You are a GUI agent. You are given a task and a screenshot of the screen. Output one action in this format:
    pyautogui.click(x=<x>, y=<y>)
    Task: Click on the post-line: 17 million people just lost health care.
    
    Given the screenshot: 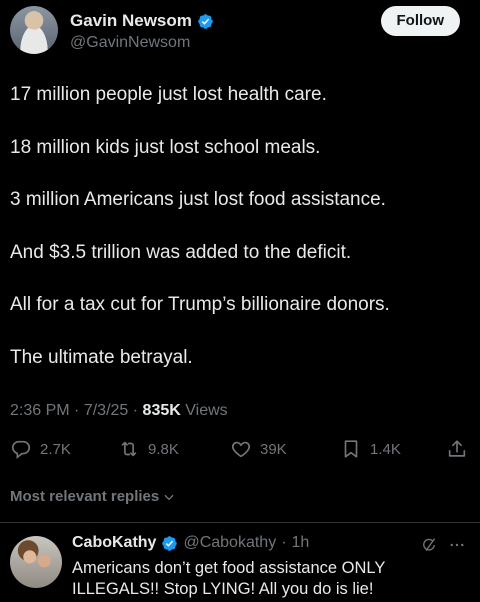 What is the action you would take?
    pyautogui.click(x=168, y=94)
    